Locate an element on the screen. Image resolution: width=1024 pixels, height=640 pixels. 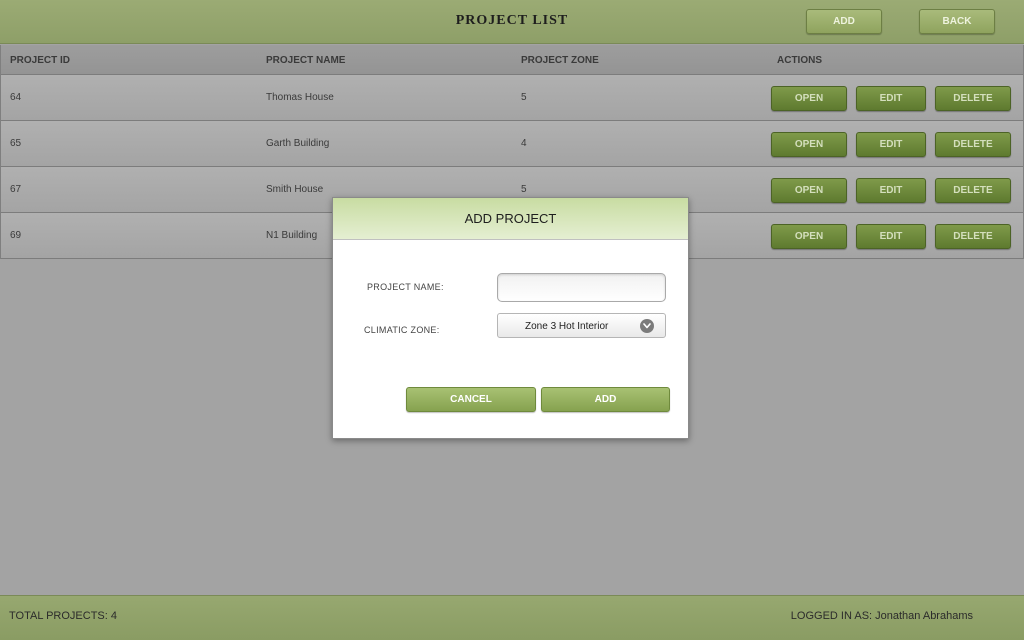
project-name-cell: Garth Building is located at coordinates (298, 143).